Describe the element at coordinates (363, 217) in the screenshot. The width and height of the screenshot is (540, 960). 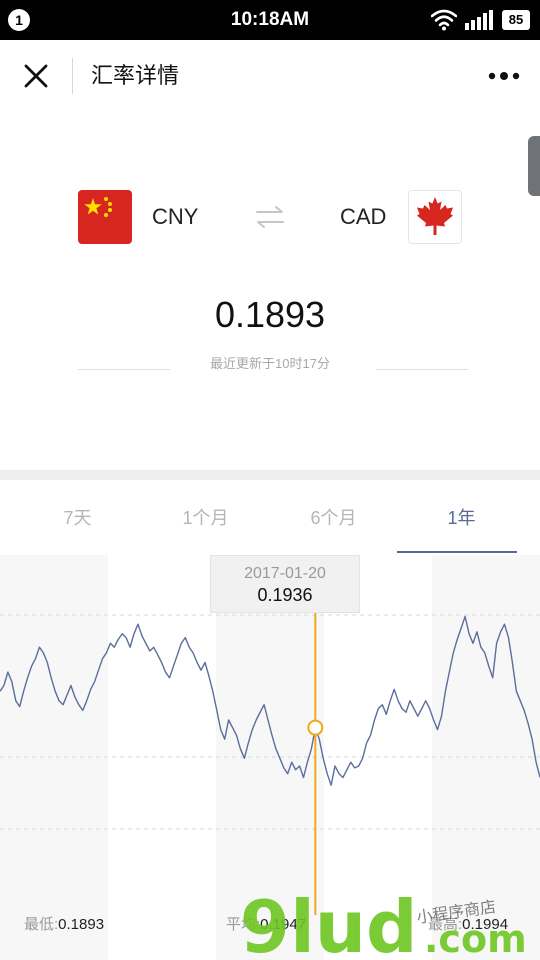
I see `to-currency-code: CAD` at that location.